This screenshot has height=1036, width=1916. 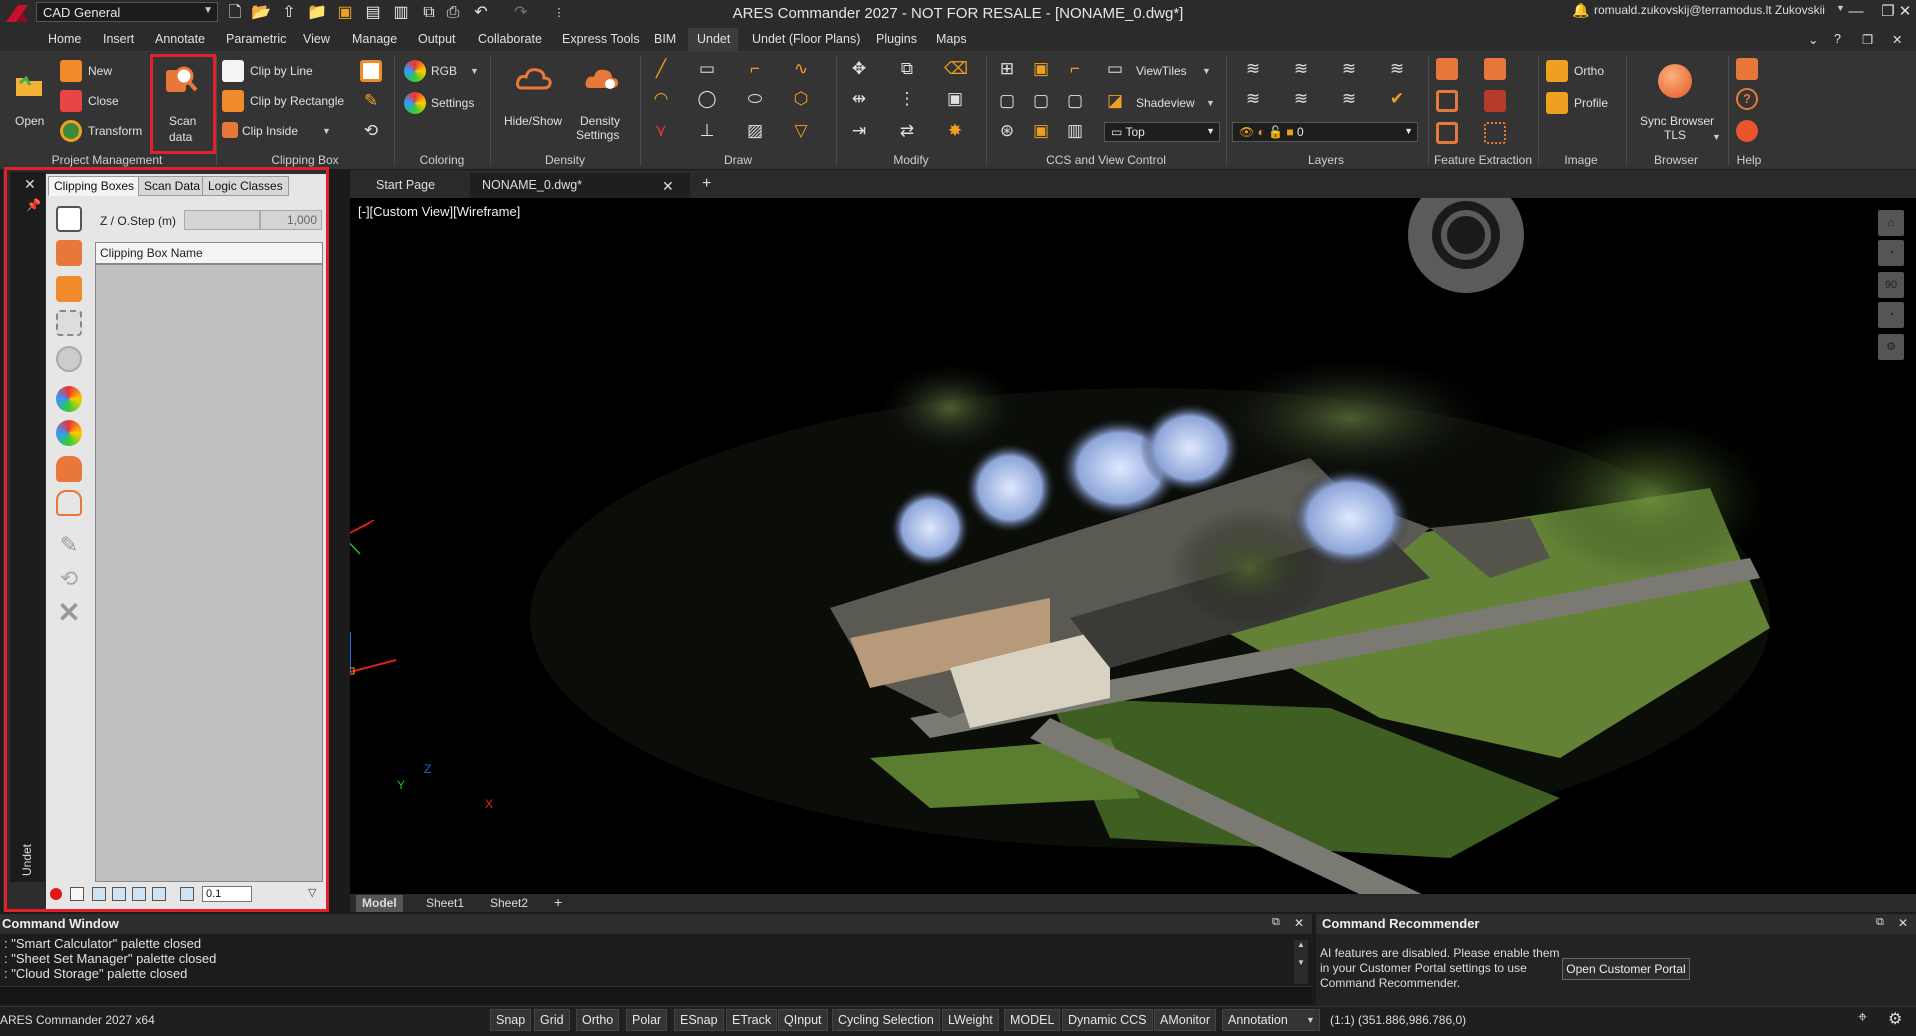 I want to click on clip-inside-button: Clip Inside, so click(x=270, y=131).